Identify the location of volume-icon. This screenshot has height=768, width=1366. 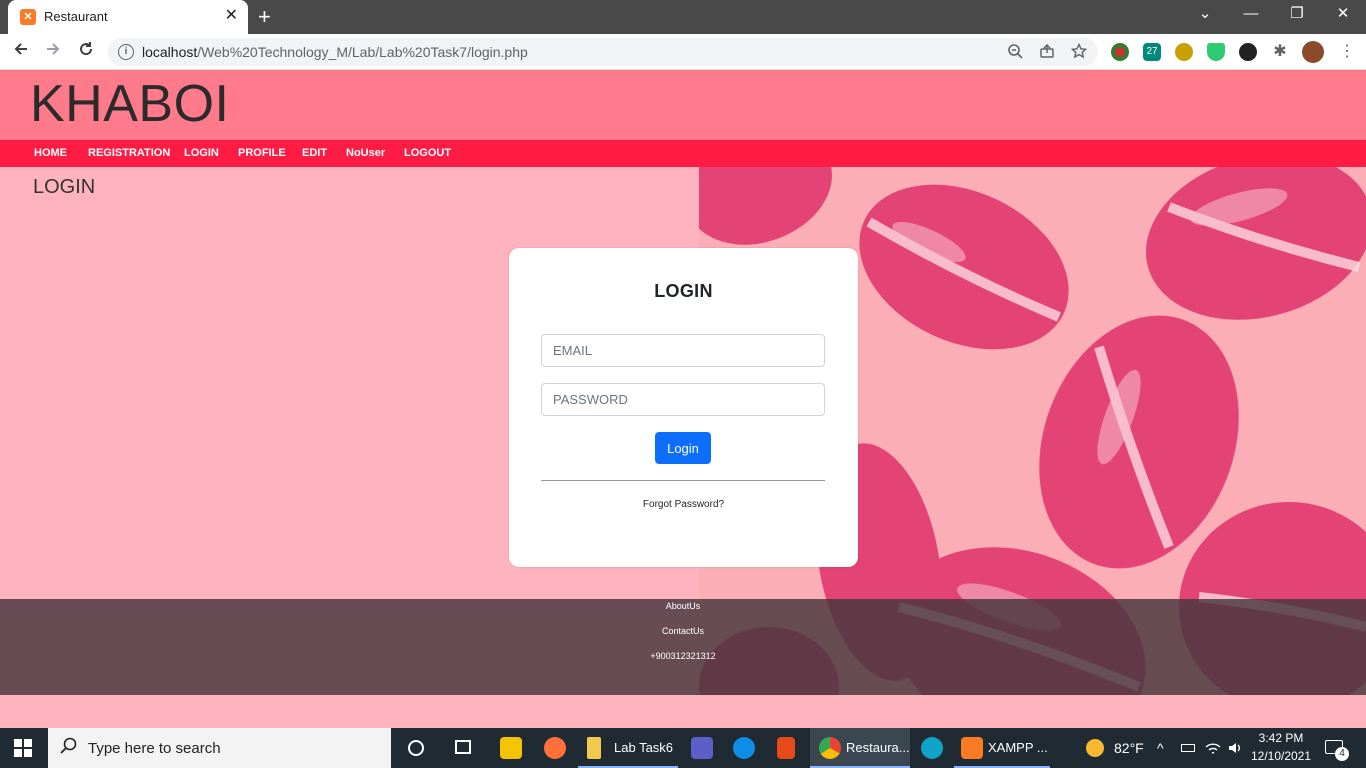
(1236, 748).